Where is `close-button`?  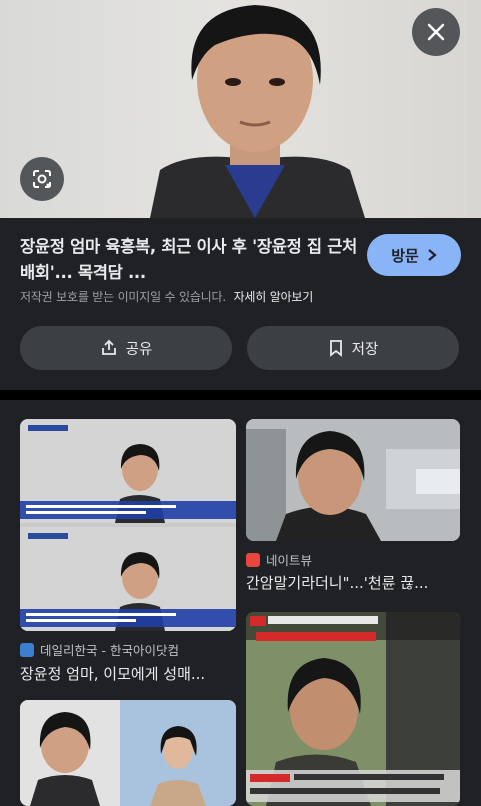
close-button is located at coordinates (436, 32).